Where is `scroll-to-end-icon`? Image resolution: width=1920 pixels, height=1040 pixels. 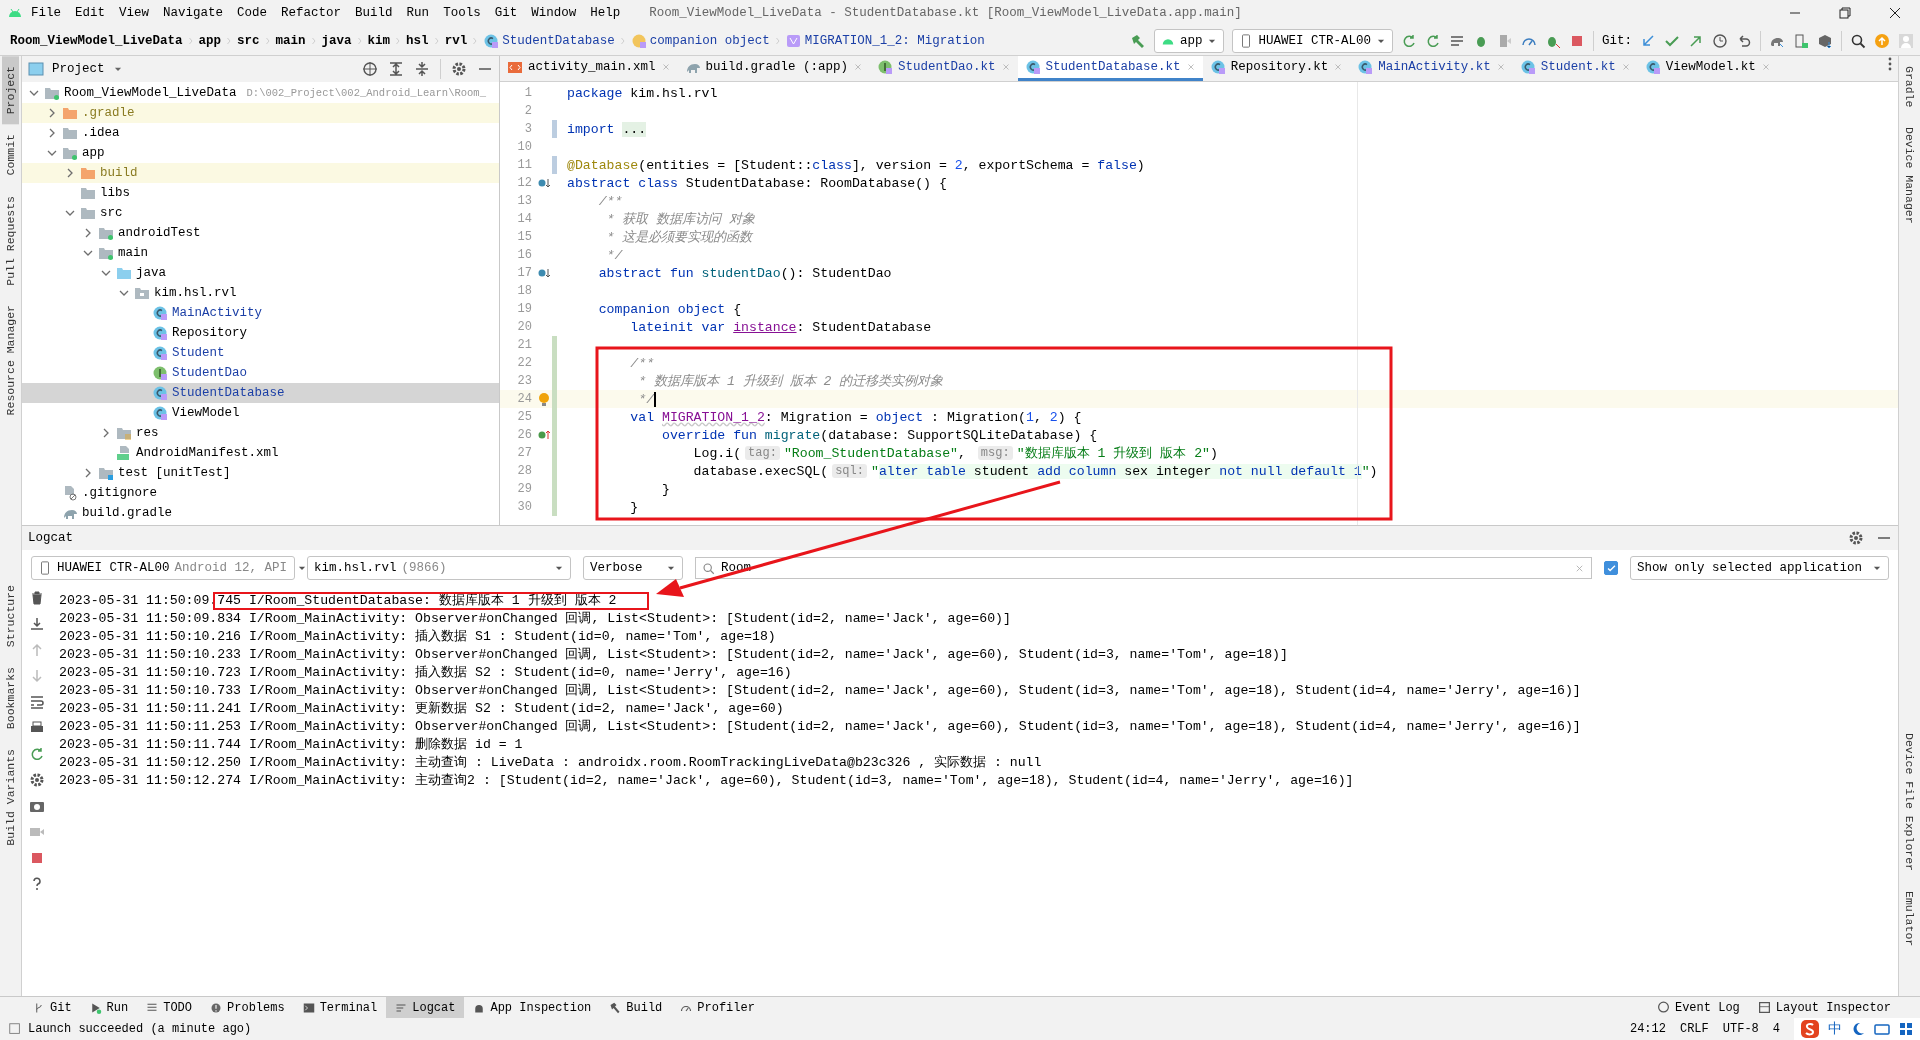 scroll-to-end-icon is located at coordinates (37, 624).